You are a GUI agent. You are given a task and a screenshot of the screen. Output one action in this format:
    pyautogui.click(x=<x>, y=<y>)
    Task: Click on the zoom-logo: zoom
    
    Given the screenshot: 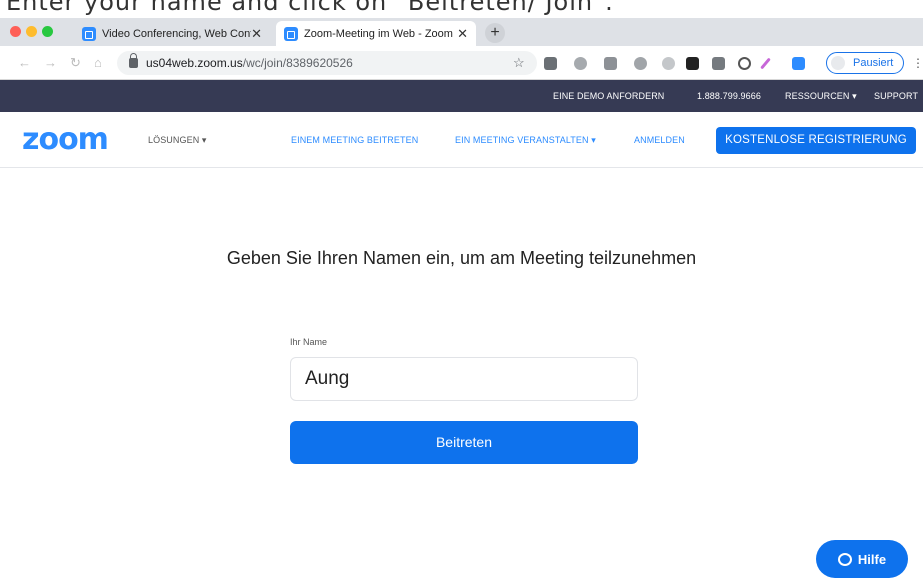 What is the action you would take?
    pyautogui.click(x=65, y=139)
    